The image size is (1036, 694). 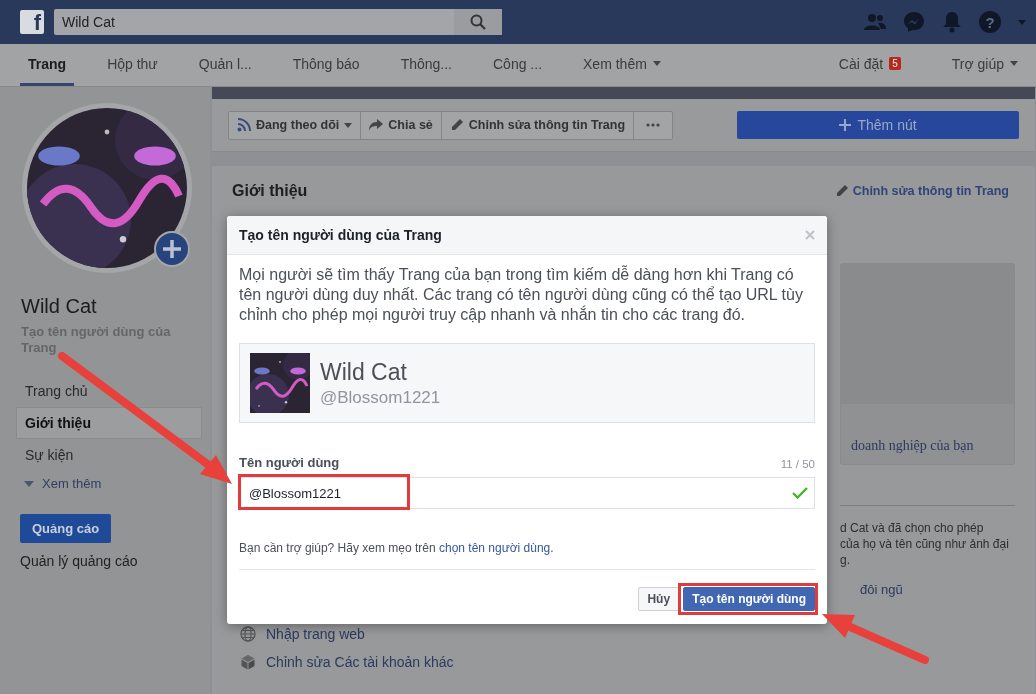 What do you see at coordinates (401, 125) in the screenshot?
I see `share-button: Chia sẻ` at bounding box center [401, 125].